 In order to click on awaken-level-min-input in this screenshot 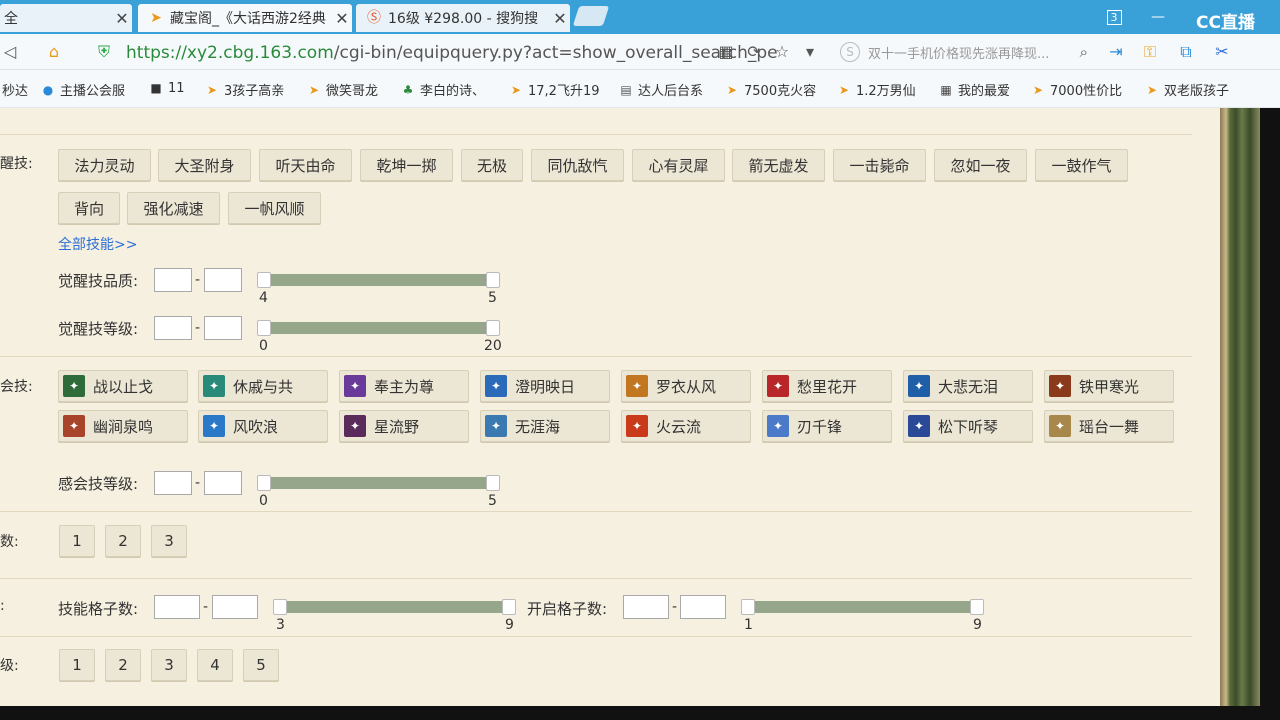, I will do `click(173, 328)`.